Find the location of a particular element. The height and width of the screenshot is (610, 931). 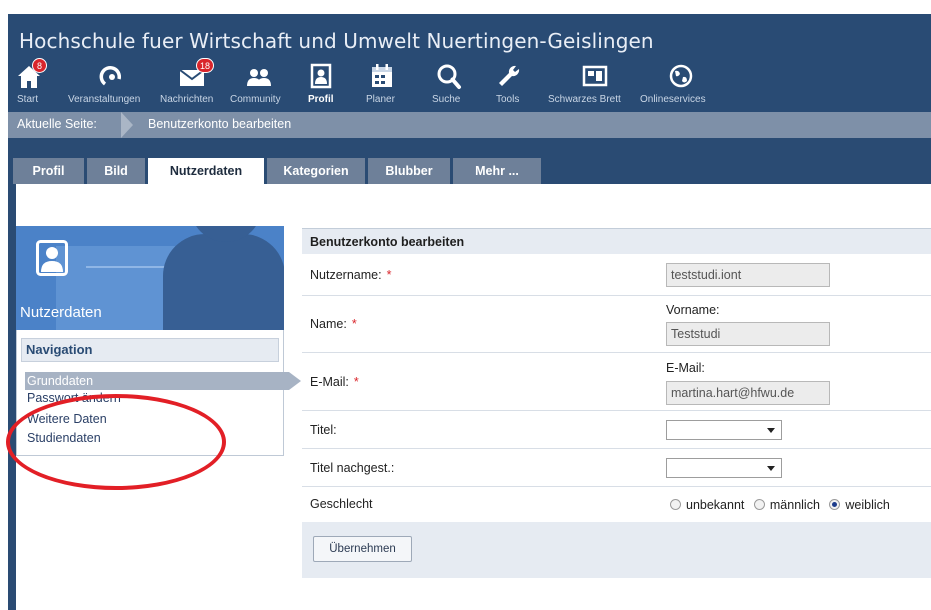

sidebar-item-grunddaten: Grunddaten is located at coordinates (163, 381).